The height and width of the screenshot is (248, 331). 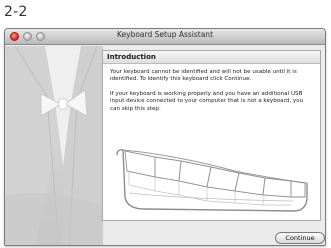 I want to click on window-title: Keyboard Setup Assistant, so click(x=165, y=34).